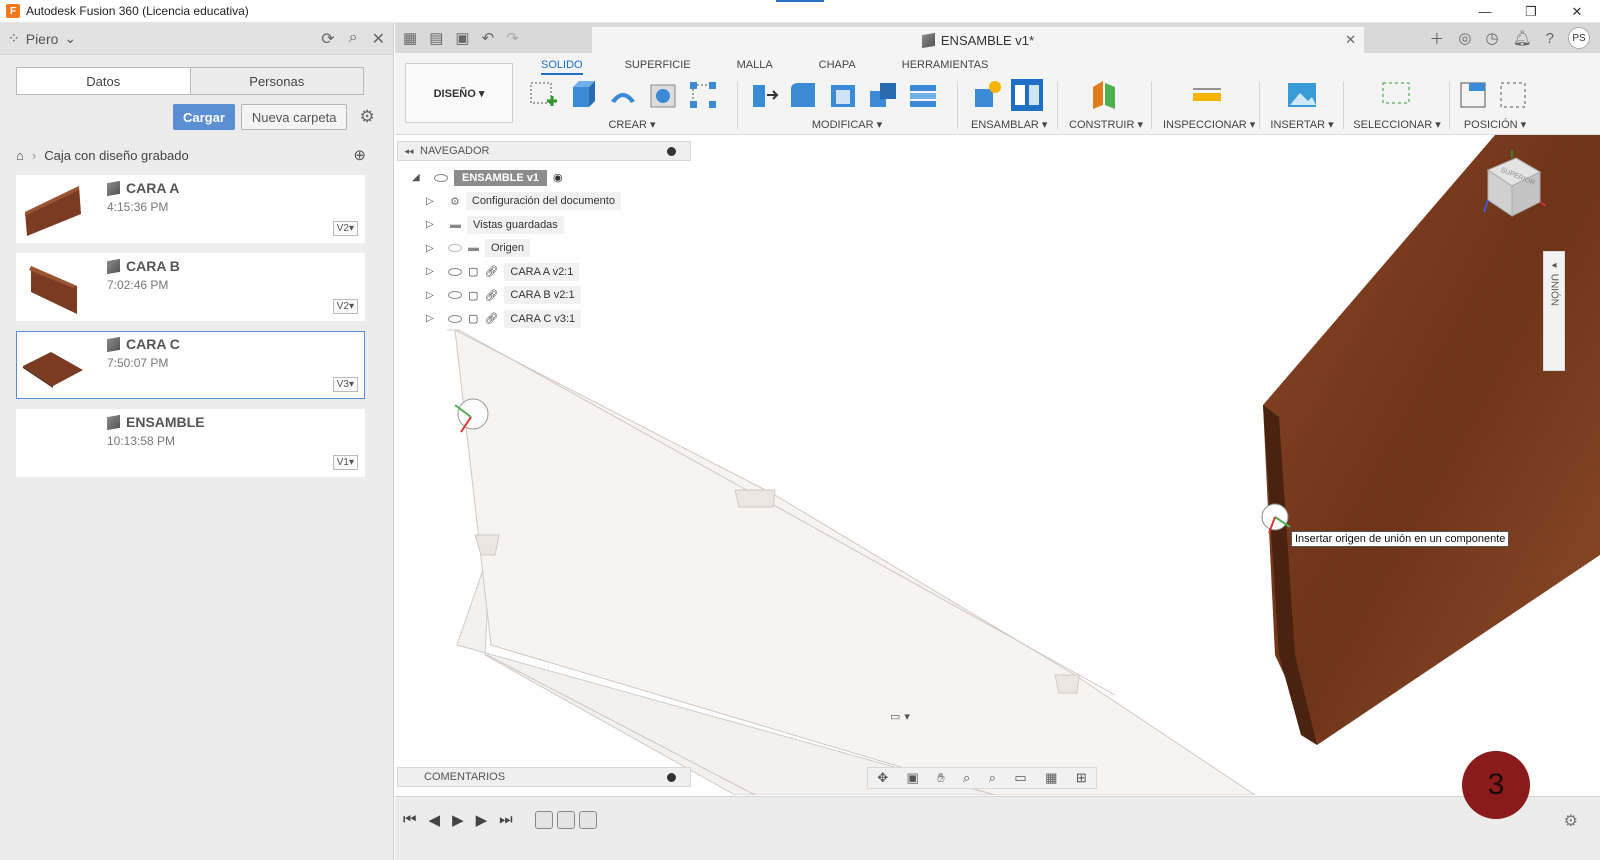 The height and width of the screenshot is (860, 1600). I want to click on revert-position-icon, so click(1513, 95).